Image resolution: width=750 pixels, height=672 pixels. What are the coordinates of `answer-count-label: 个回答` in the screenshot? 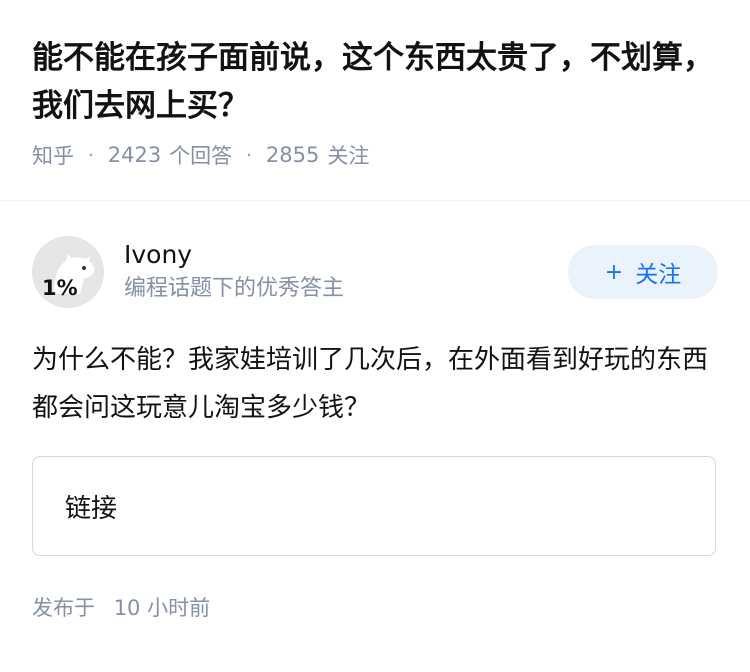 It's located at (201, 156).